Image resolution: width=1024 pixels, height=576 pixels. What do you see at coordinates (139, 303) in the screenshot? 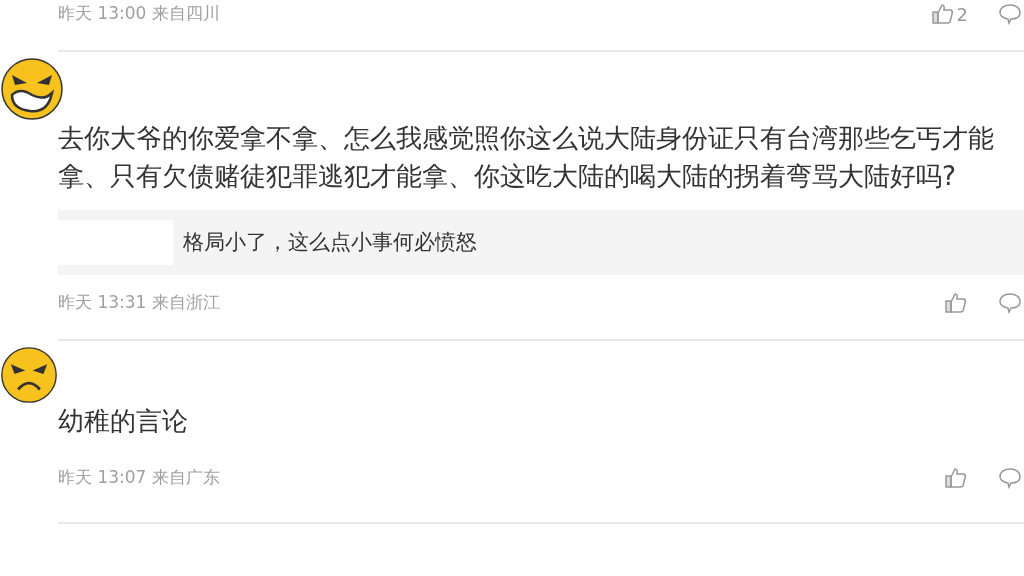
I see `comment-meta: 昨天 13:31 来自浙江` at bounding box center [139, 303].